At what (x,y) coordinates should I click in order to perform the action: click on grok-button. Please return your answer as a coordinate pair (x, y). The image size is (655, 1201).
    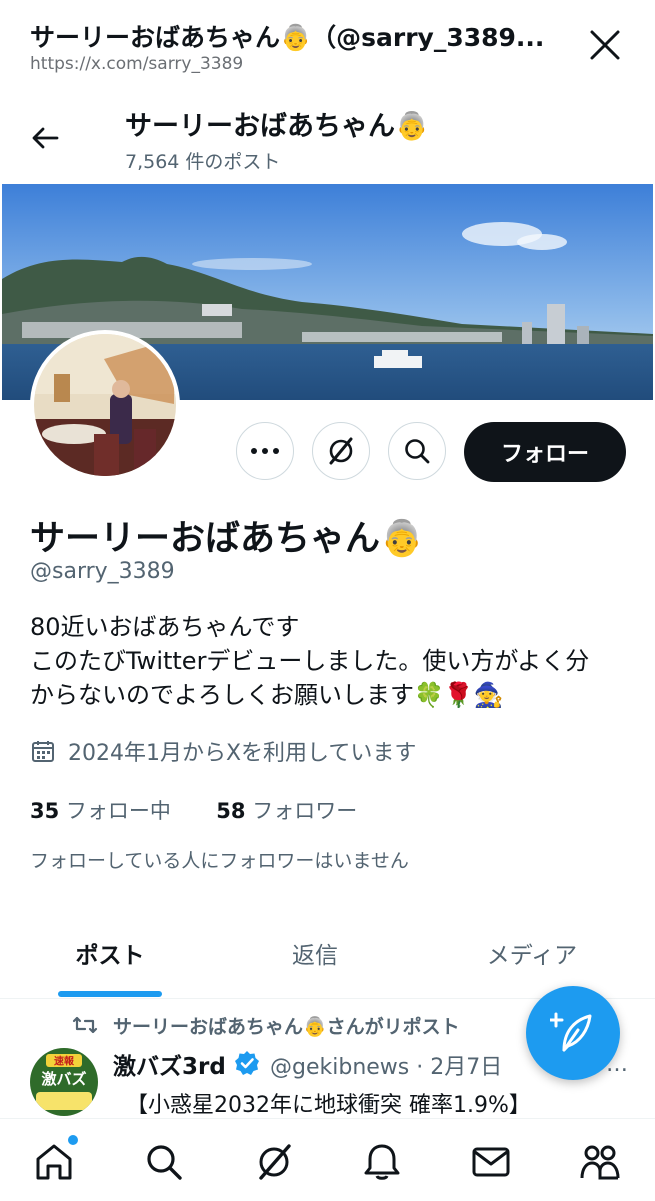
    Looking at the image, I should click on (341, 451).